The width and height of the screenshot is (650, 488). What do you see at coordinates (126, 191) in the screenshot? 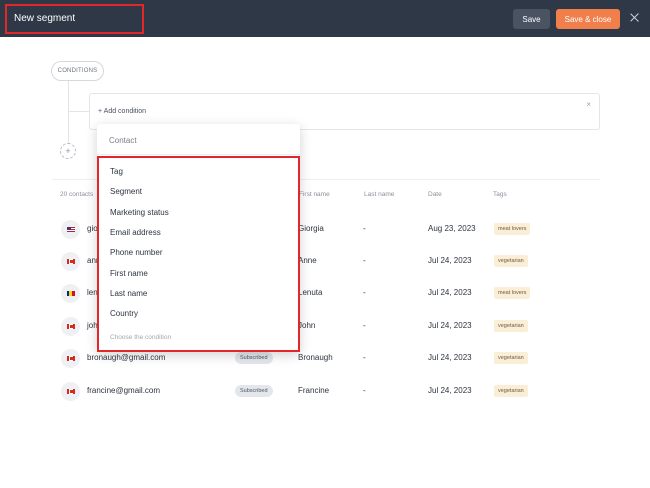
I see `dropdown-item-segment: Segment` at bounding box center [126, 191].